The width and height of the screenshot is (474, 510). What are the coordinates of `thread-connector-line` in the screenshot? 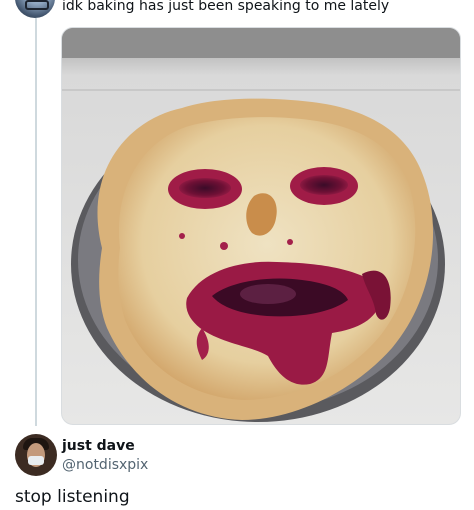 It's located at (36, 222).